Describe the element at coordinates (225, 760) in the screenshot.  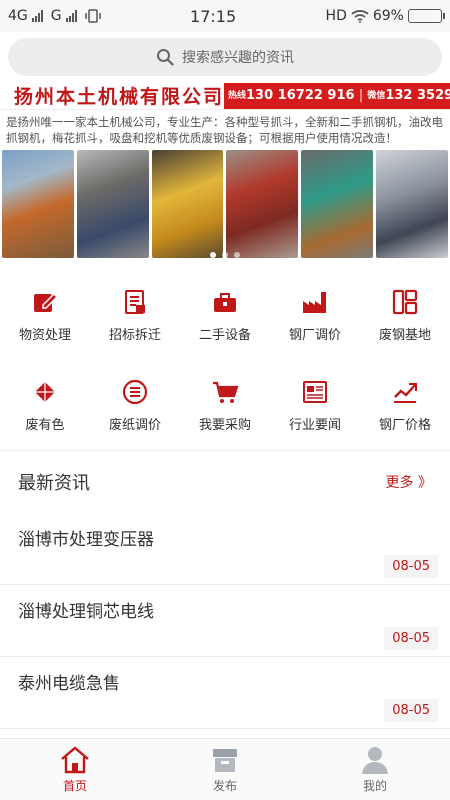
I see `box-icon` at that location.